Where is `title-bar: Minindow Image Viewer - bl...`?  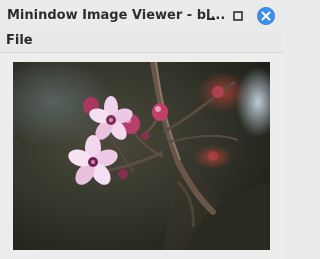 title-bar: Minindow Image Viewer - bl... is located at coordinates (141, 16).